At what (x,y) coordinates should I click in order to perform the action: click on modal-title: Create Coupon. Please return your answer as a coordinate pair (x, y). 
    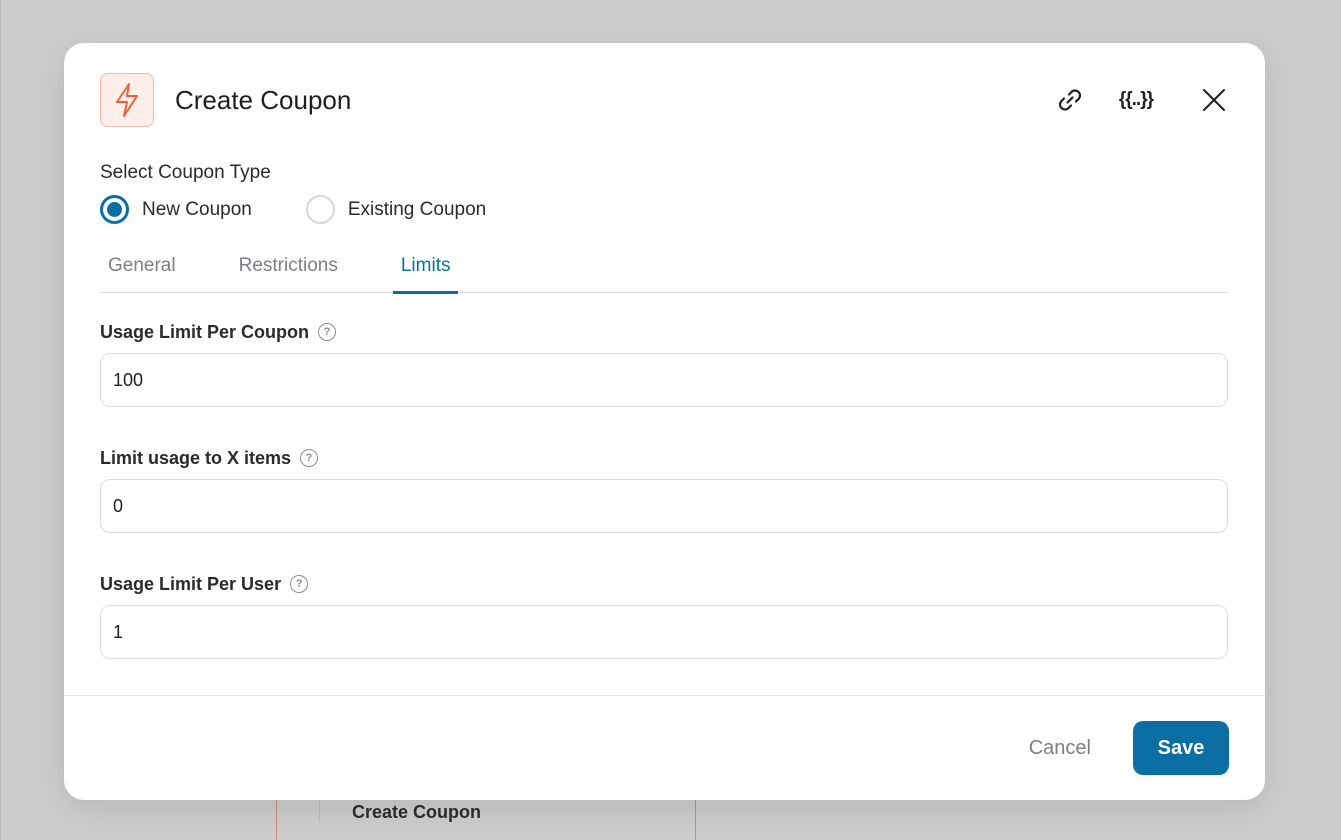
    Looking at the image, I should click on (263, 99).